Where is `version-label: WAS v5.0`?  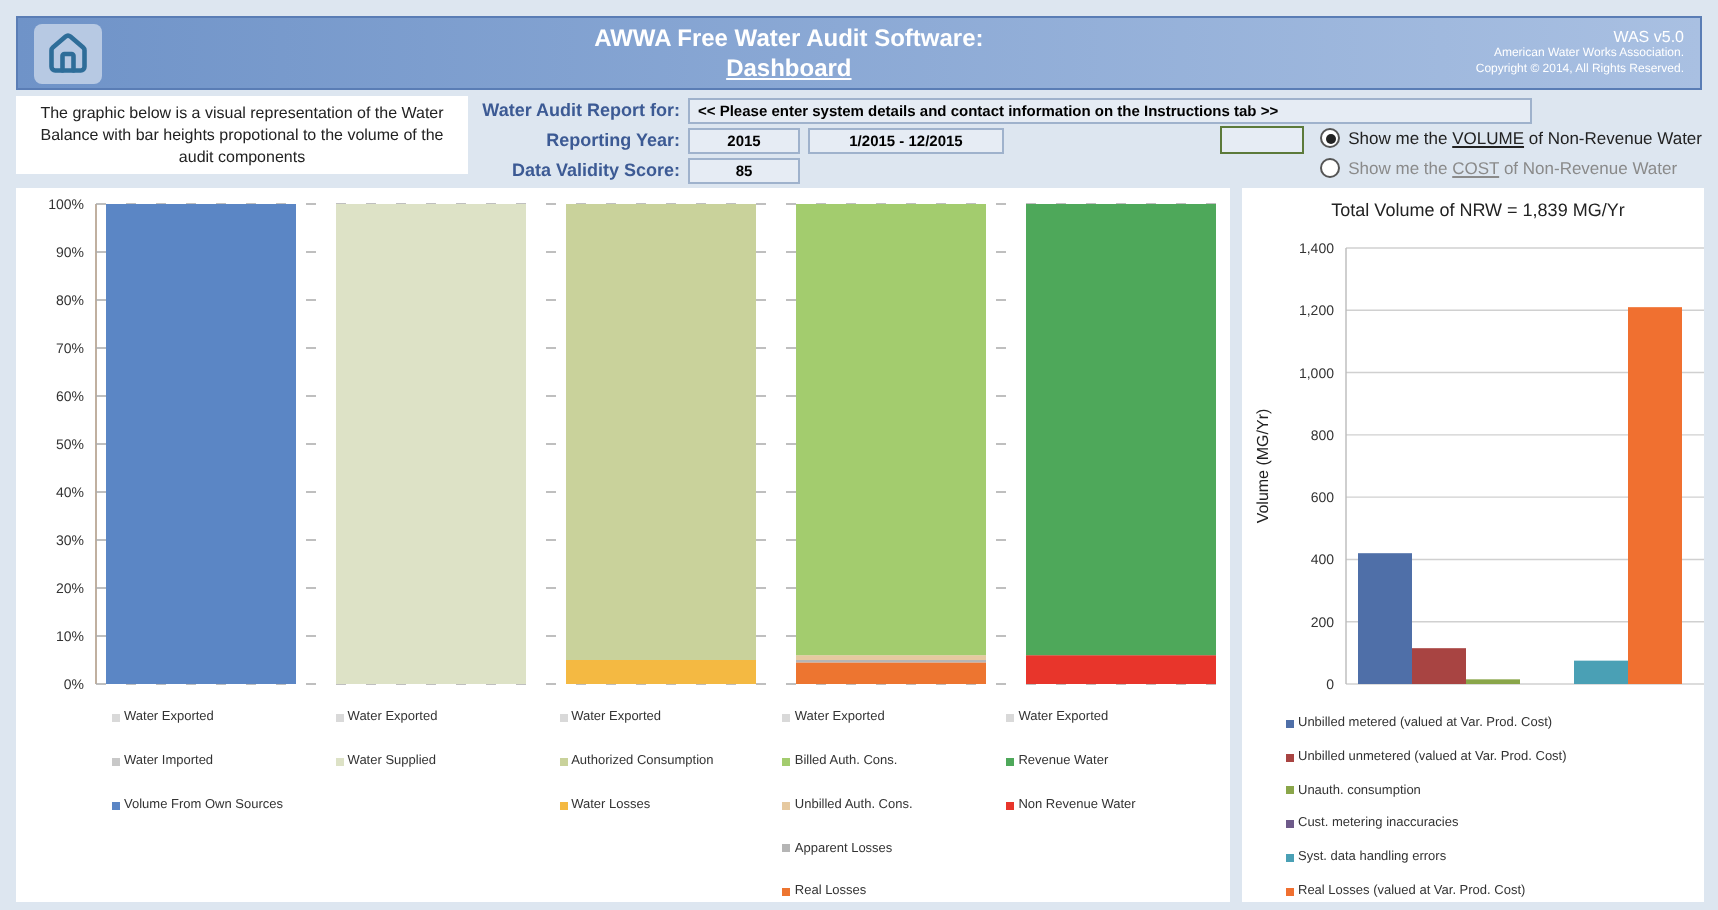
version-label: WAS v5.0 is located at coordinates (1648, 37).